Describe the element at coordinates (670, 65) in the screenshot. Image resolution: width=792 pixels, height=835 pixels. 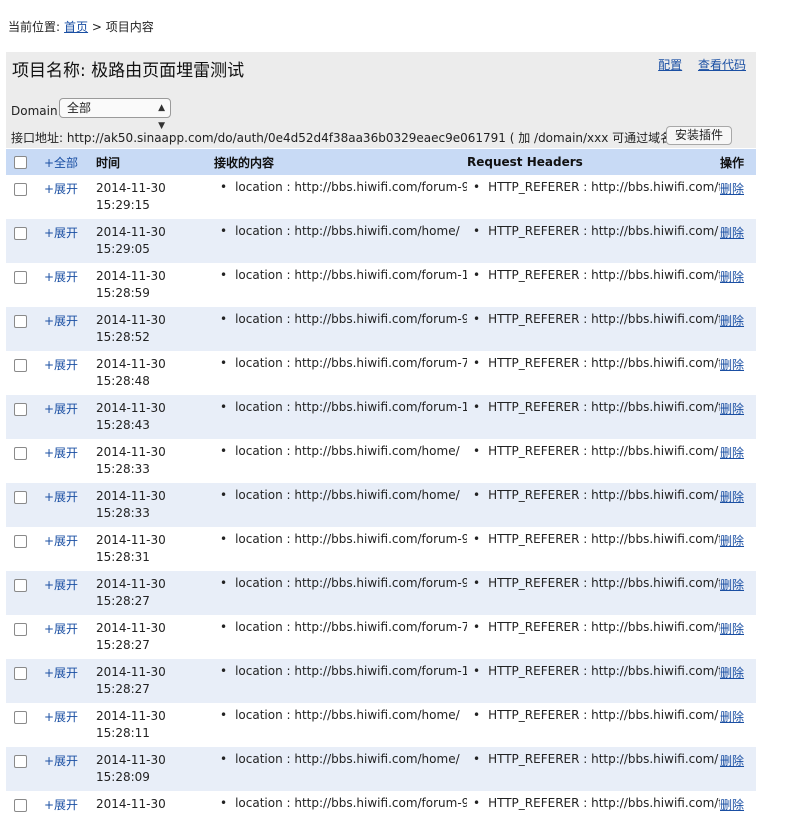
I see `config-link: 配置` at that location.